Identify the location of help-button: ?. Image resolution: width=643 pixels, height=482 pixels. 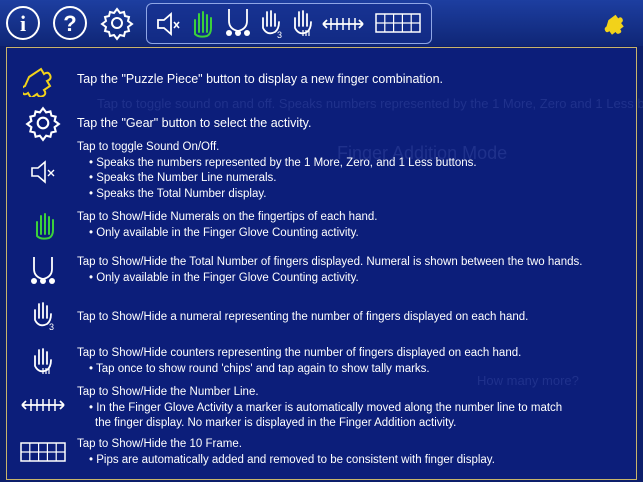
(70, 23).